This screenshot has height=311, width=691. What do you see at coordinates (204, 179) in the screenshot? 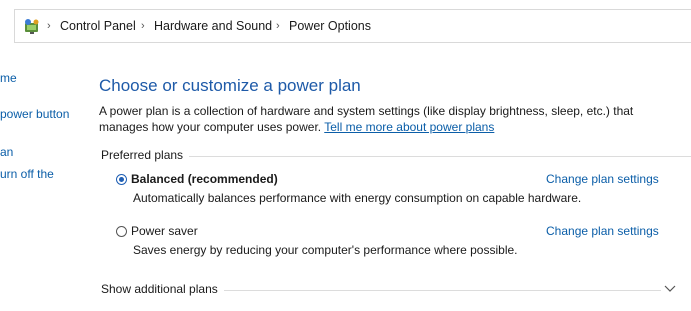
I see `balanced-plan-name: Balanced (recommended)` at bounding box center [204, 179].